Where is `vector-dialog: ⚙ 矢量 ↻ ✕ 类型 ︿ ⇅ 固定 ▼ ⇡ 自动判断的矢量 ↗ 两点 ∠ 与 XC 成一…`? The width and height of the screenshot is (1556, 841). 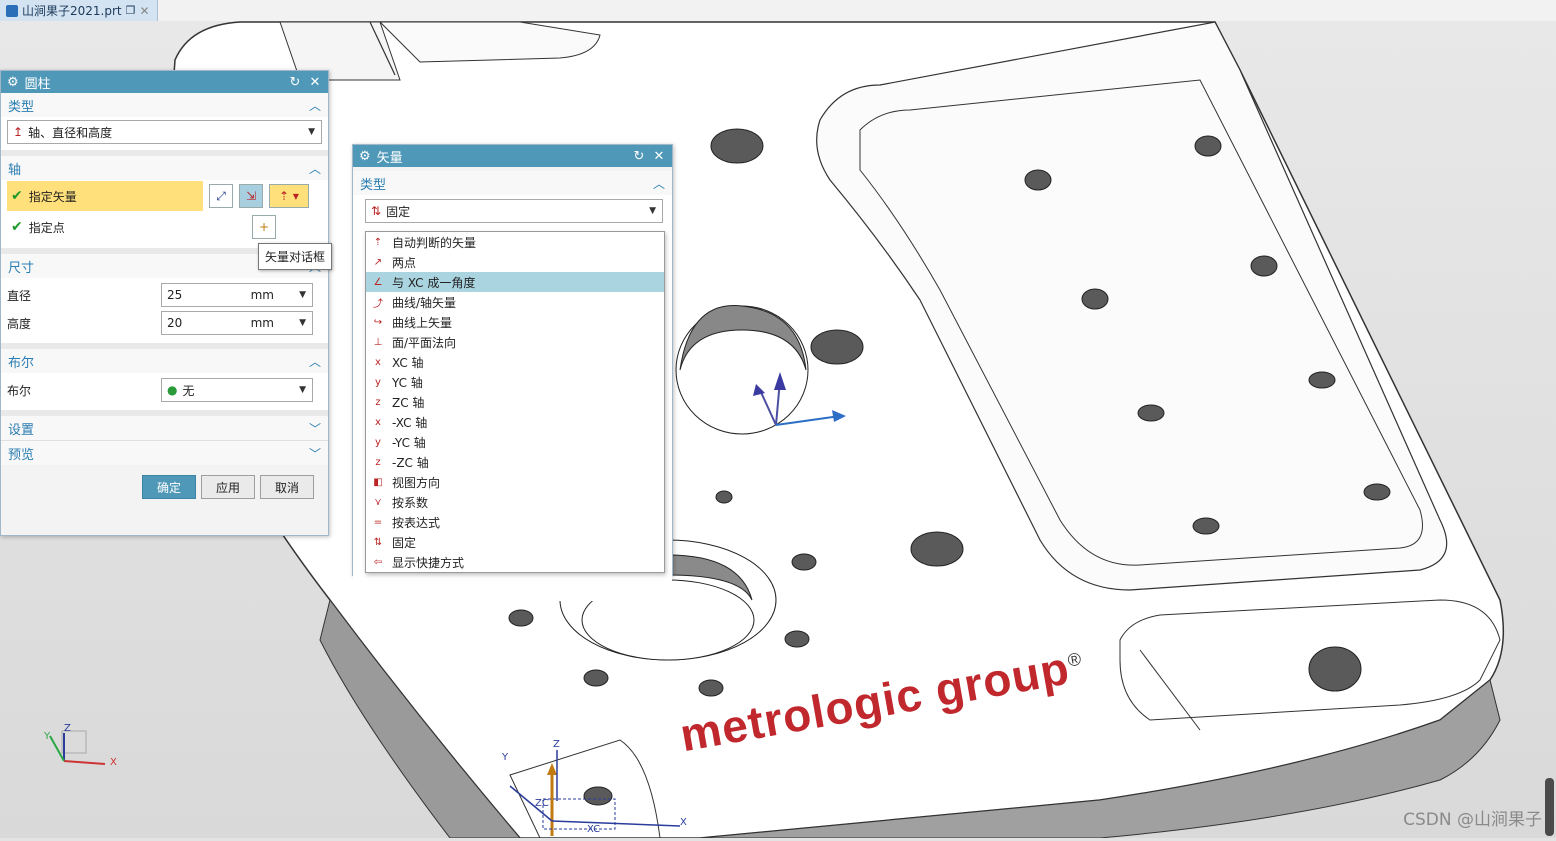 vector-dialog: ⚙ 矢量 ↻ ✕ 类型 ︿ ⇅ 固定 ▼ ⇡ 自动判断的矢量 ↗ 两点 ∠ 与 XC 成一… is located at coordinates (512, 372).